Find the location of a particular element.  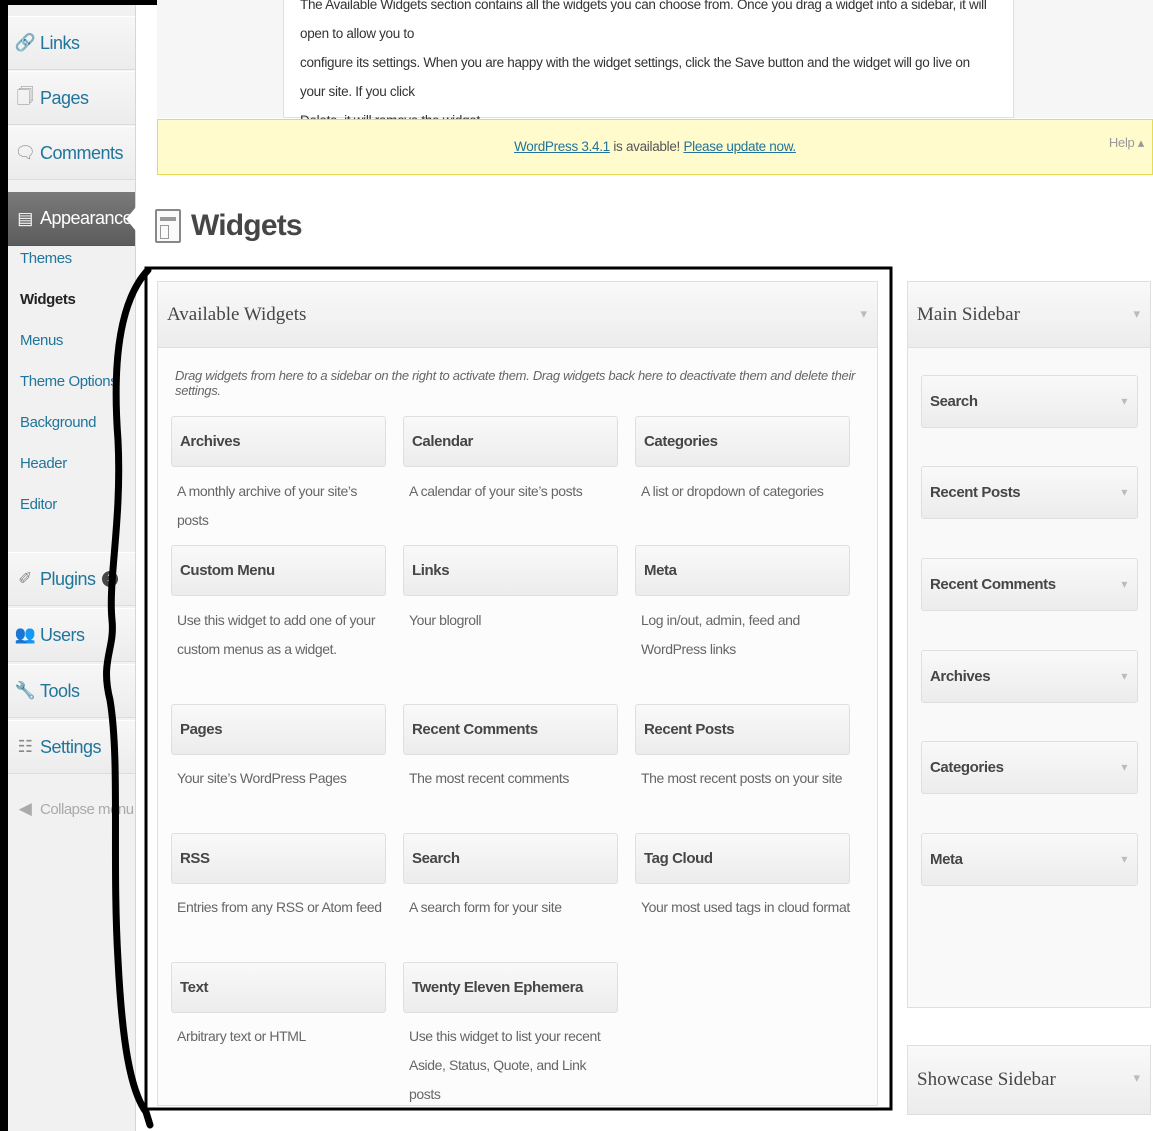

menu-item-appearance: ▤ Appearance is located at coordinates (72, 219).